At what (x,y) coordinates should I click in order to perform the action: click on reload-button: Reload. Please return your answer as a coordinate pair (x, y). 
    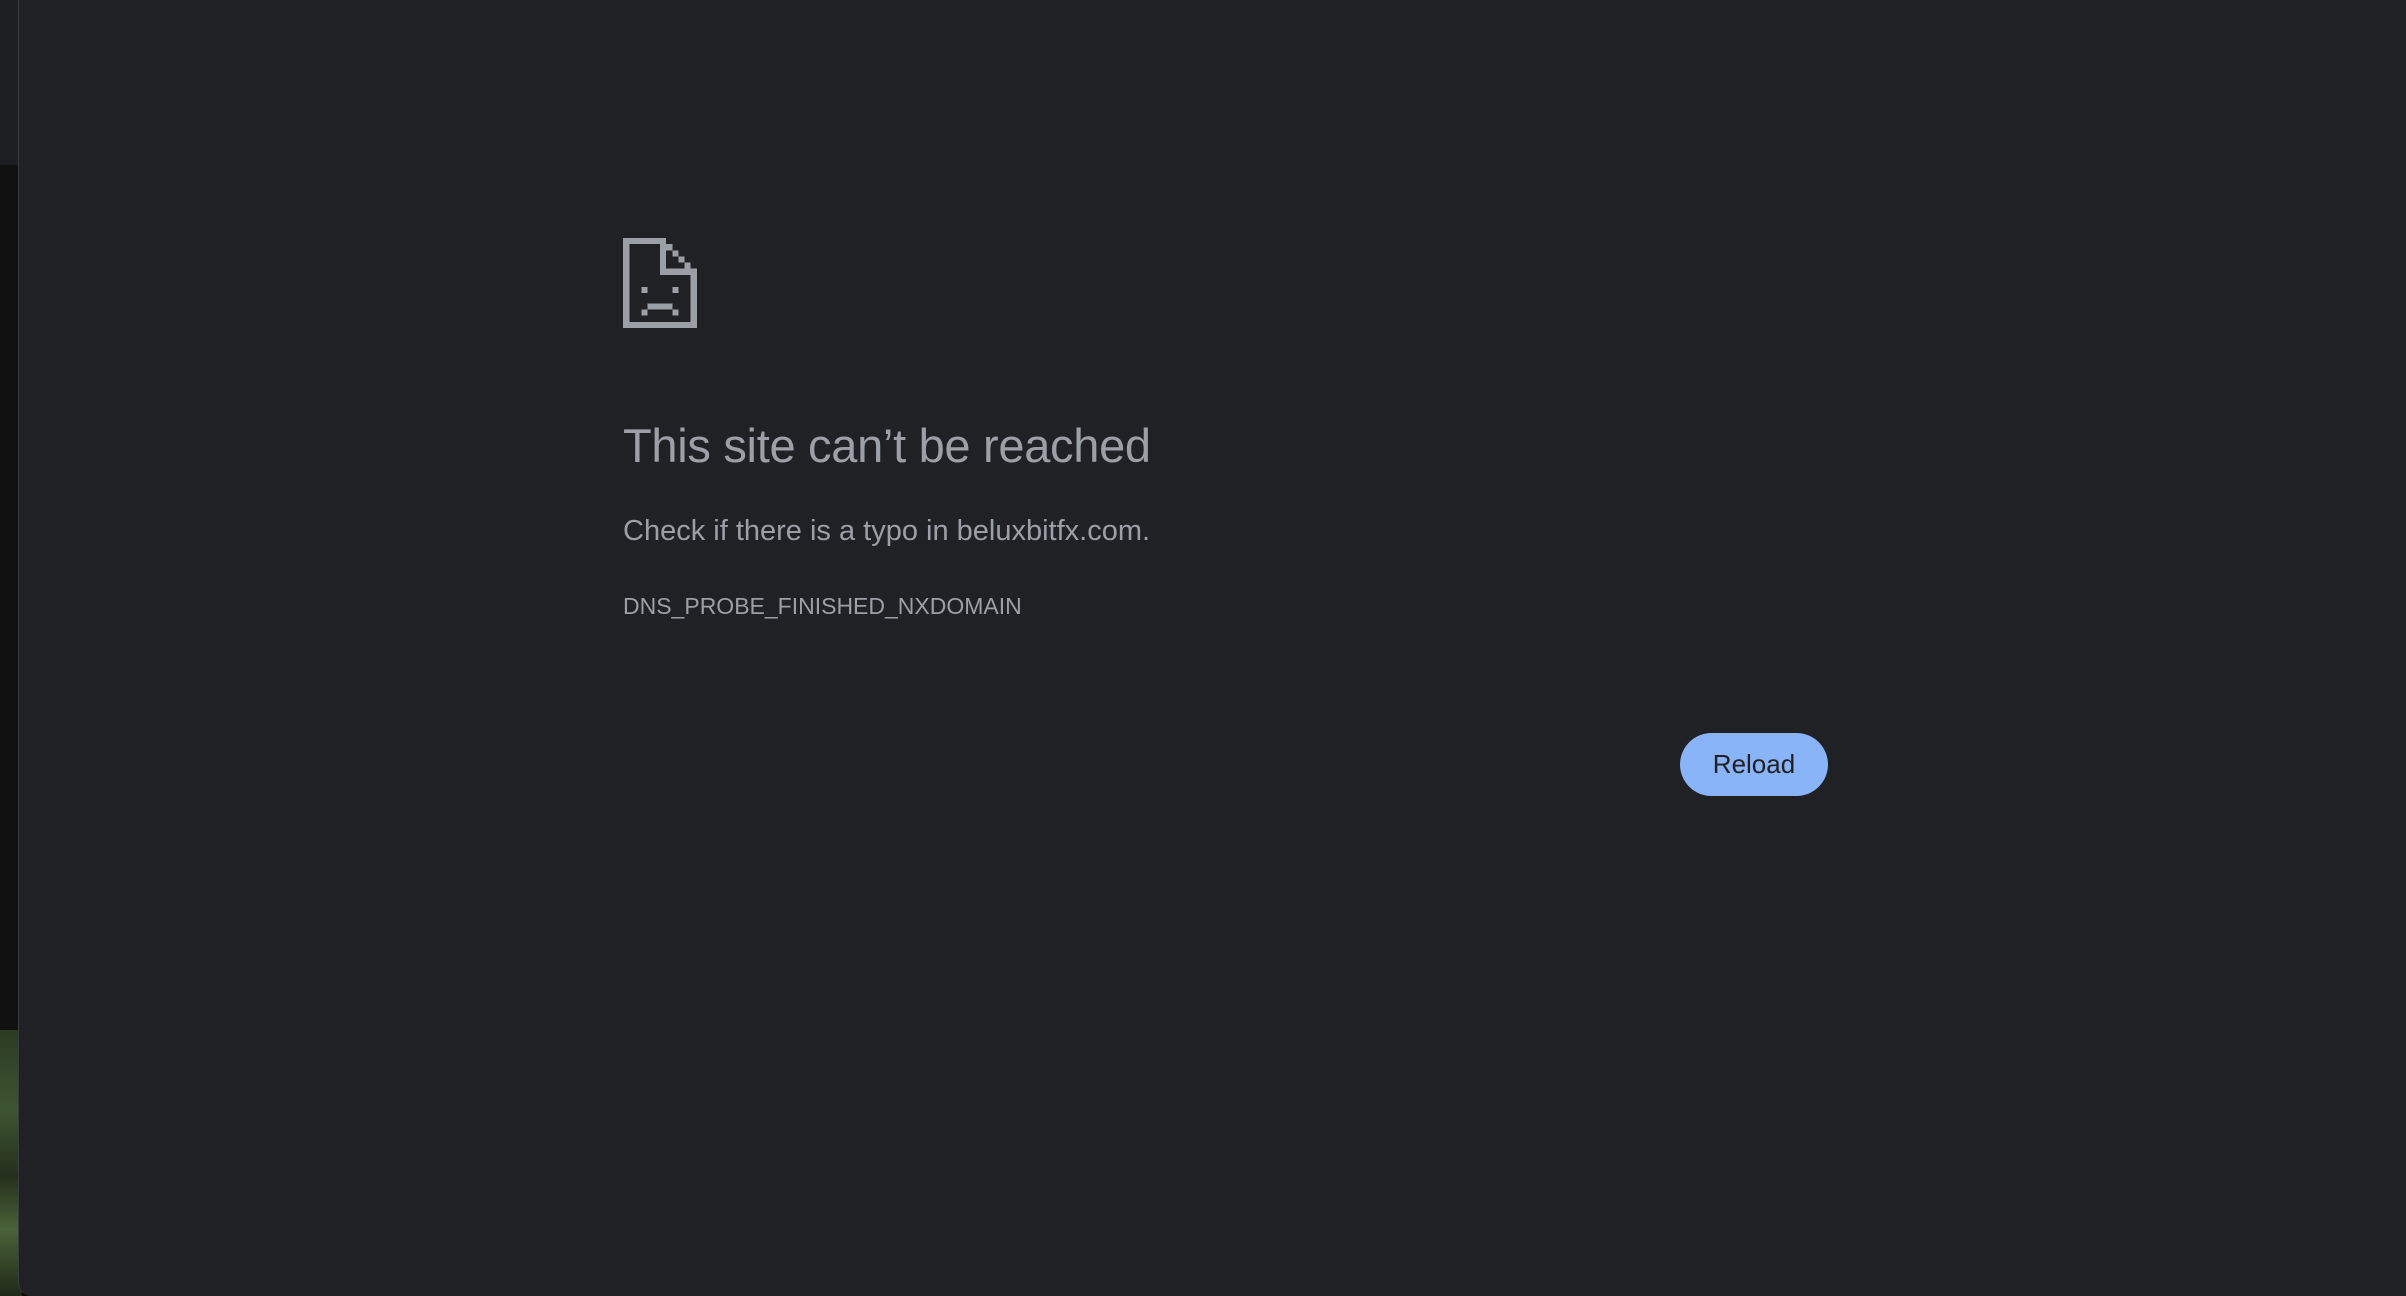
    Looking at the image, I should click on (1754, 764).